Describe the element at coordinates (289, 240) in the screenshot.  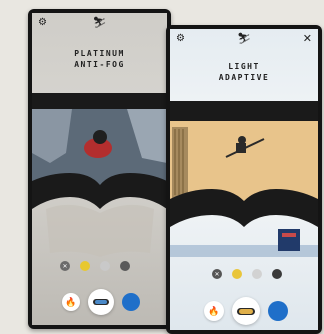
I see `banner-sign` at that location.